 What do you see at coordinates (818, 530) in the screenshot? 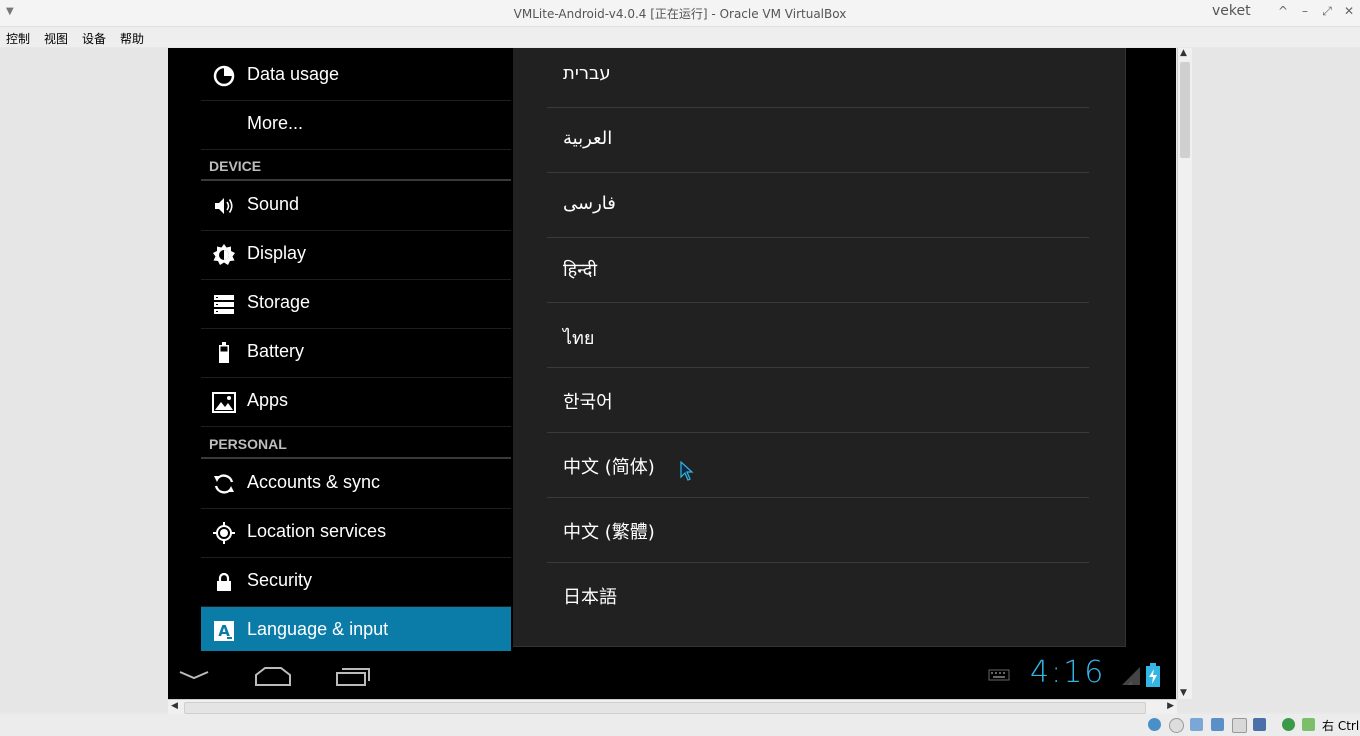
I see `language-item: 中文 (繁體)` at bounding box center [818, 530].